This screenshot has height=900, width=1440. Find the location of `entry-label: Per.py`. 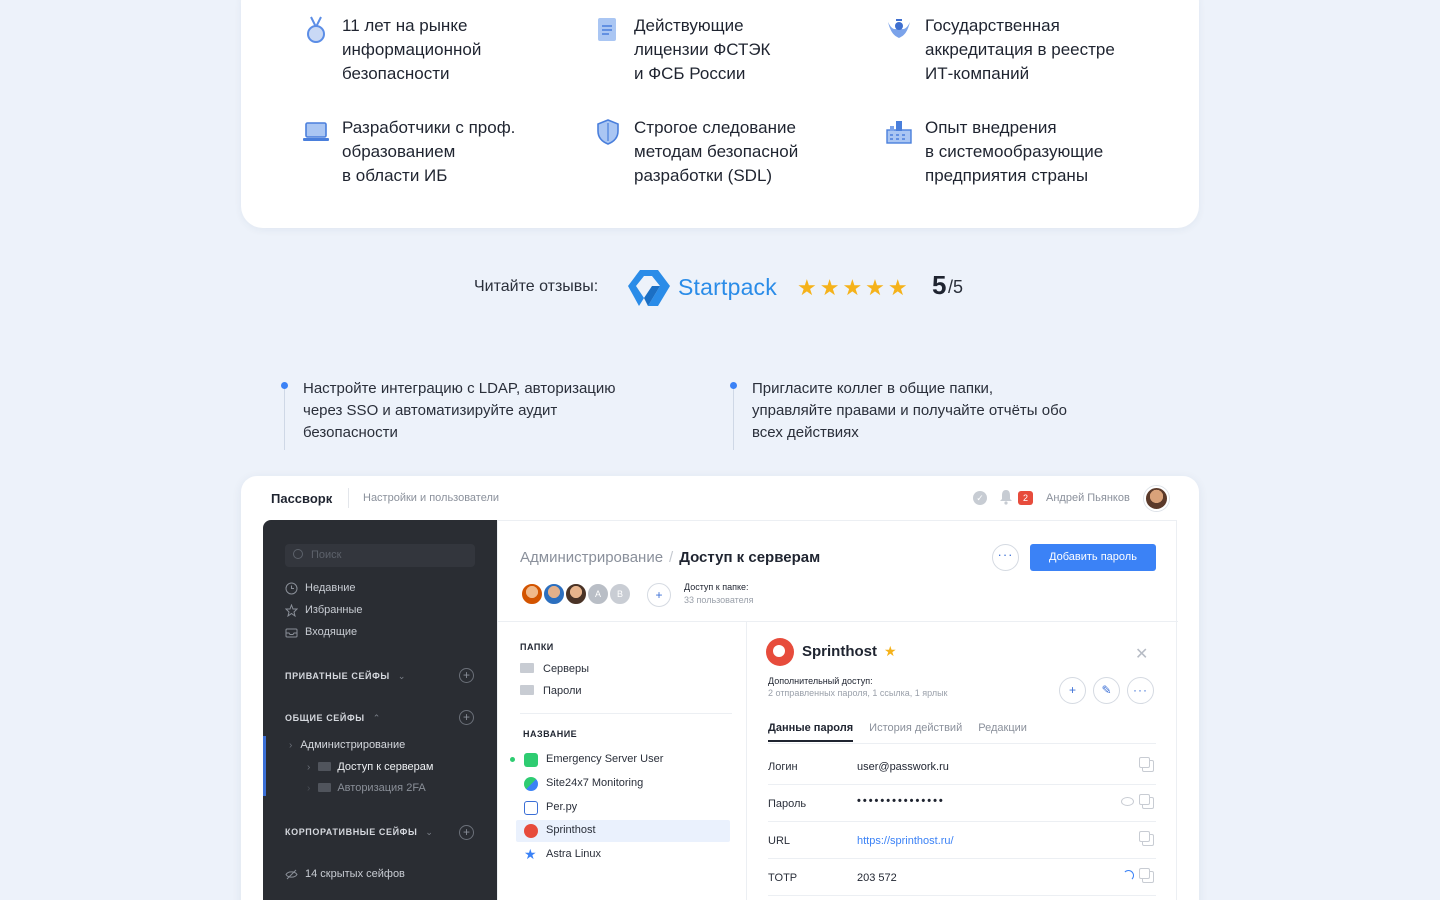

entry-label: Per.py is located at coordinates (562, 807).